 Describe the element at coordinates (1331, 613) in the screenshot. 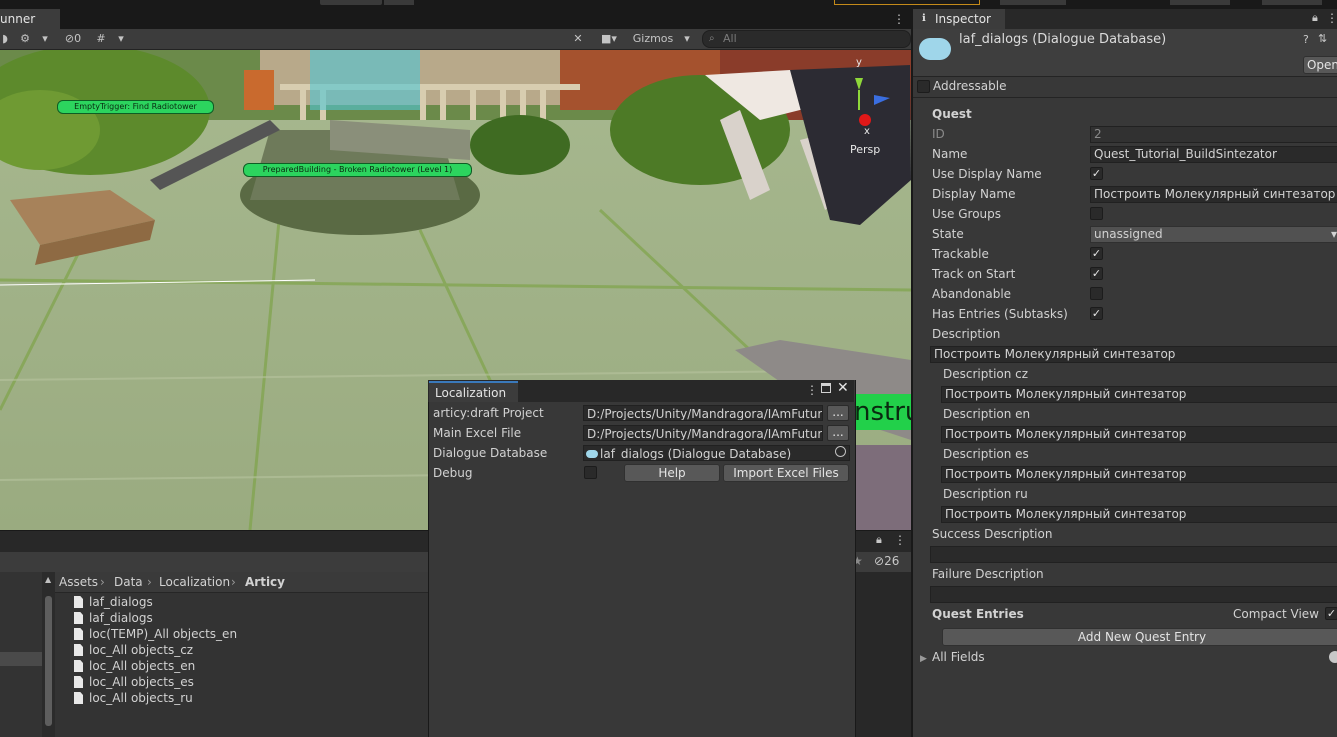

I see `compact-view-checkbox: ✓` at that location.